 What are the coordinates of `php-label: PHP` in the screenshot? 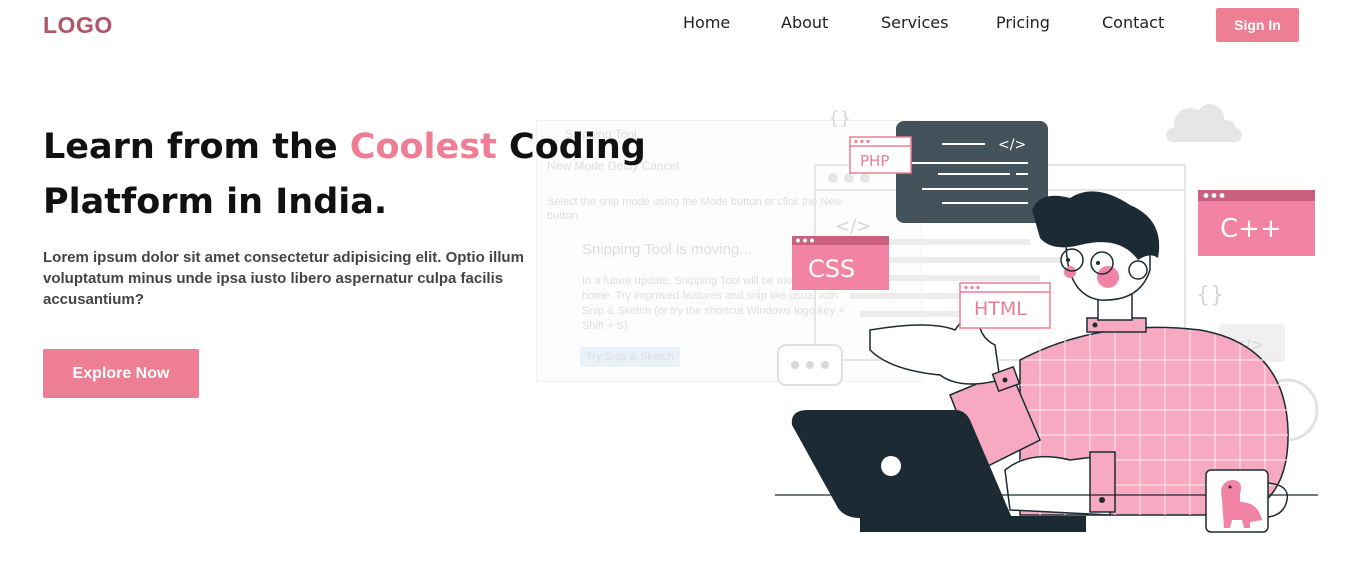 It's located at (874, 161).